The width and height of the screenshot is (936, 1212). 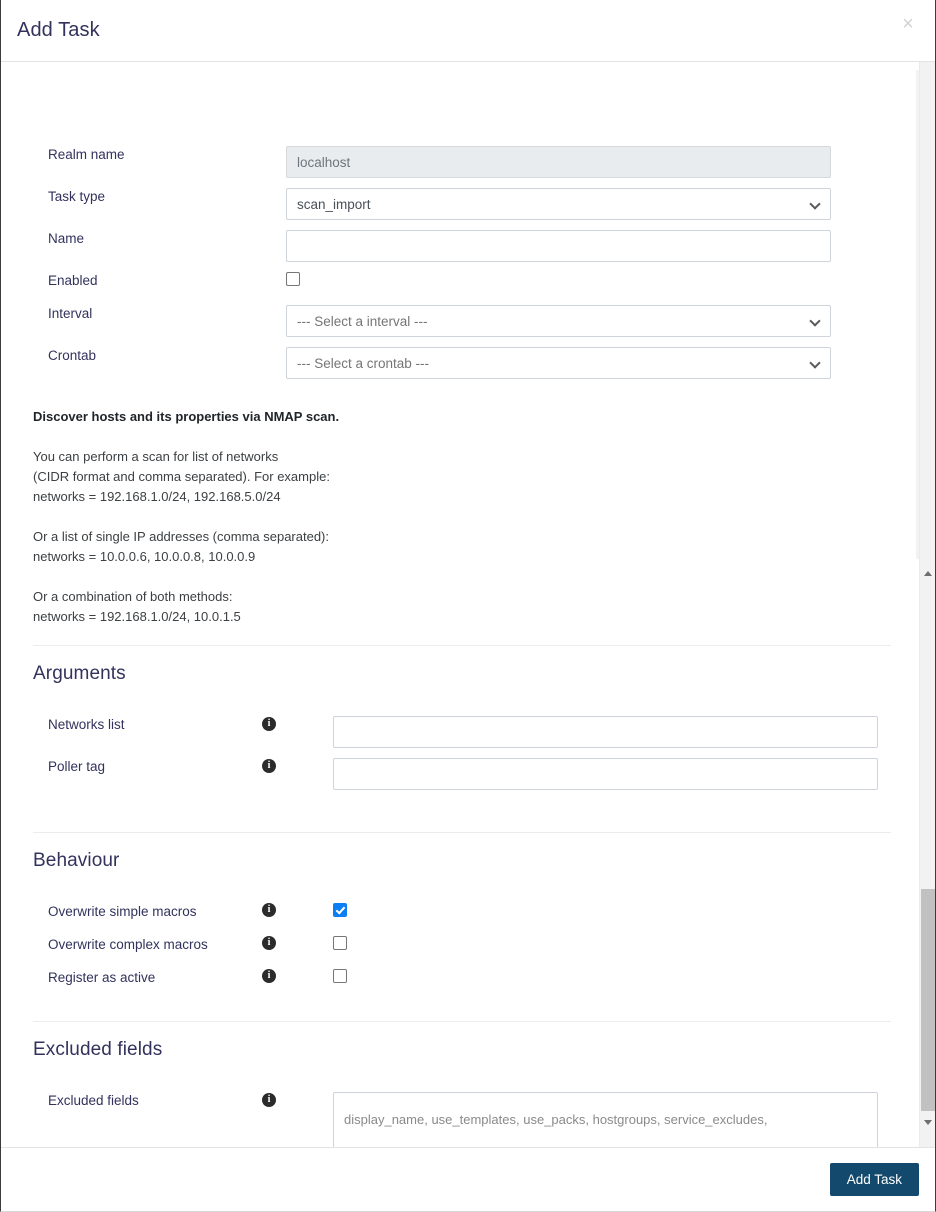 I want to click on section-title-excluded-fields: Excluded fields, so click(x=98, y=1049).